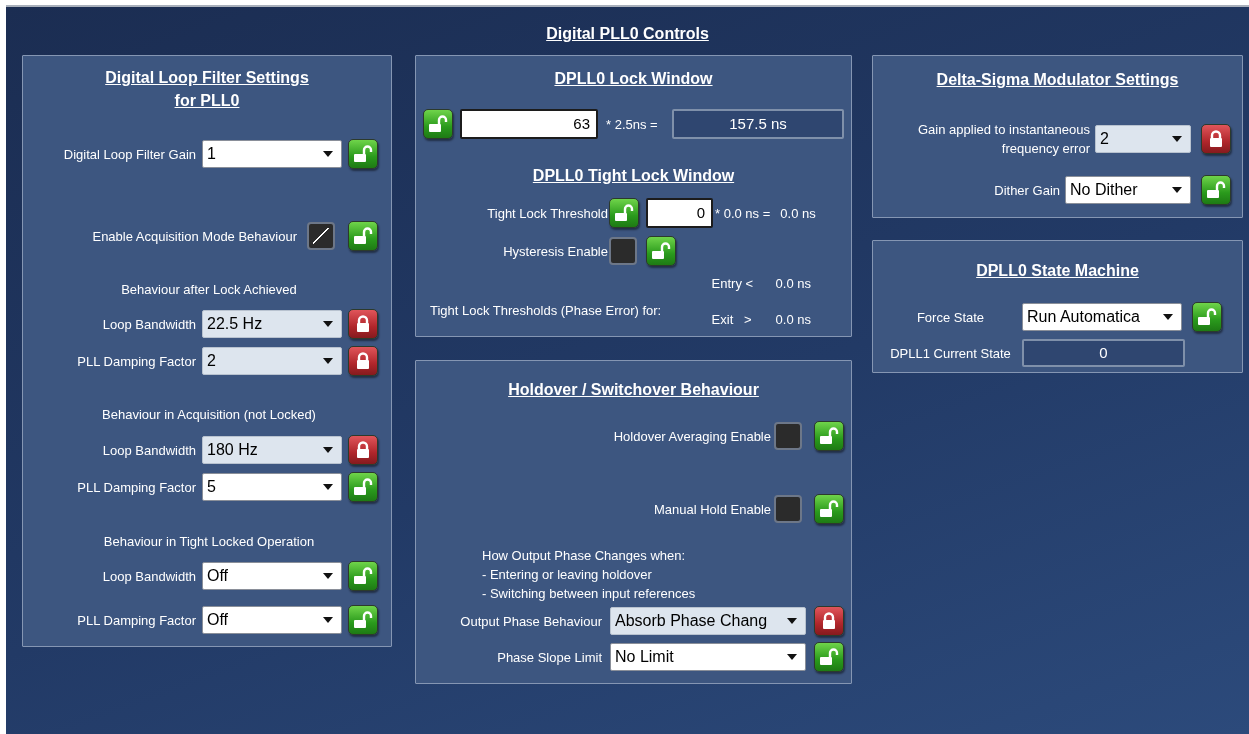  I want to click on number-field: 0, so click(679, 213).